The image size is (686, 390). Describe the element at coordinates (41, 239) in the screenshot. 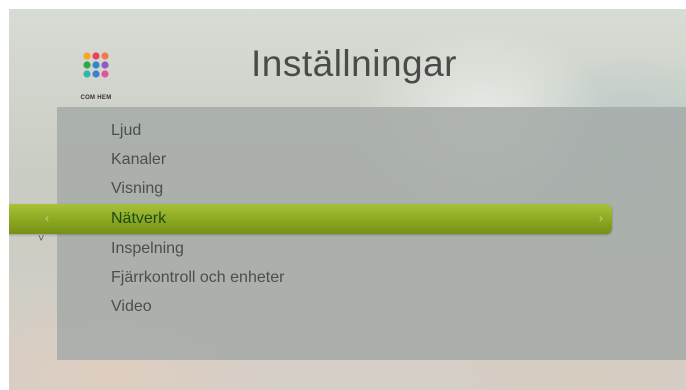

I see `chevron-down-icon: ˅` at that location.